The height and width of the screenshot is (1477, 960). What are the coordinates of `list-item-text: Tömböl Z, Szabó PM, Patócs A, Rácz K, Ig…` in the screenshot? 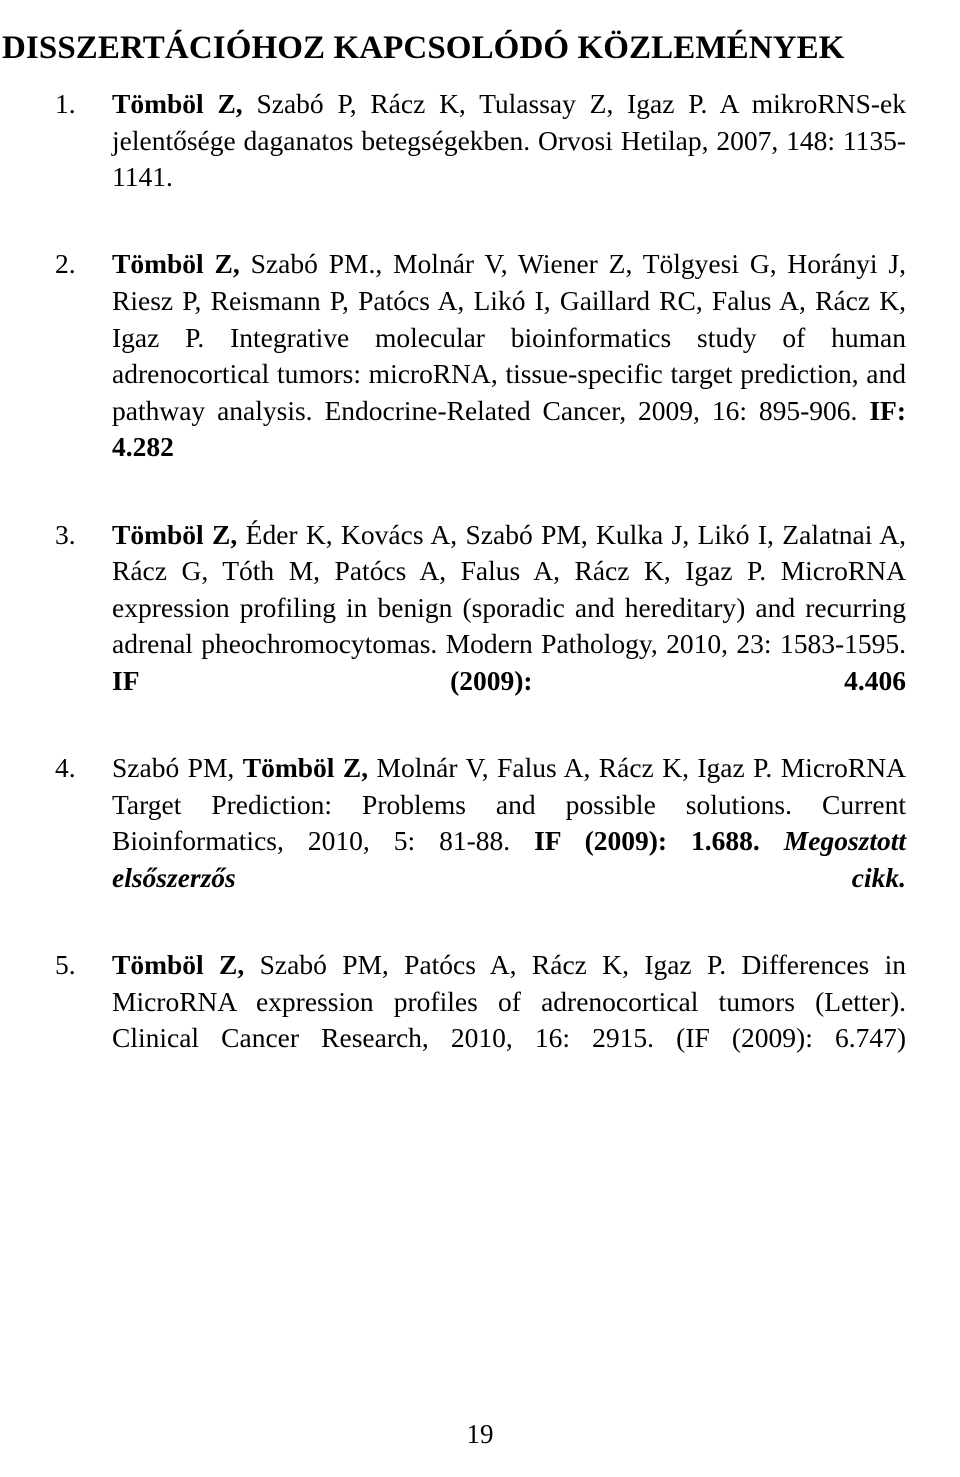 It's located at (509, 1020).